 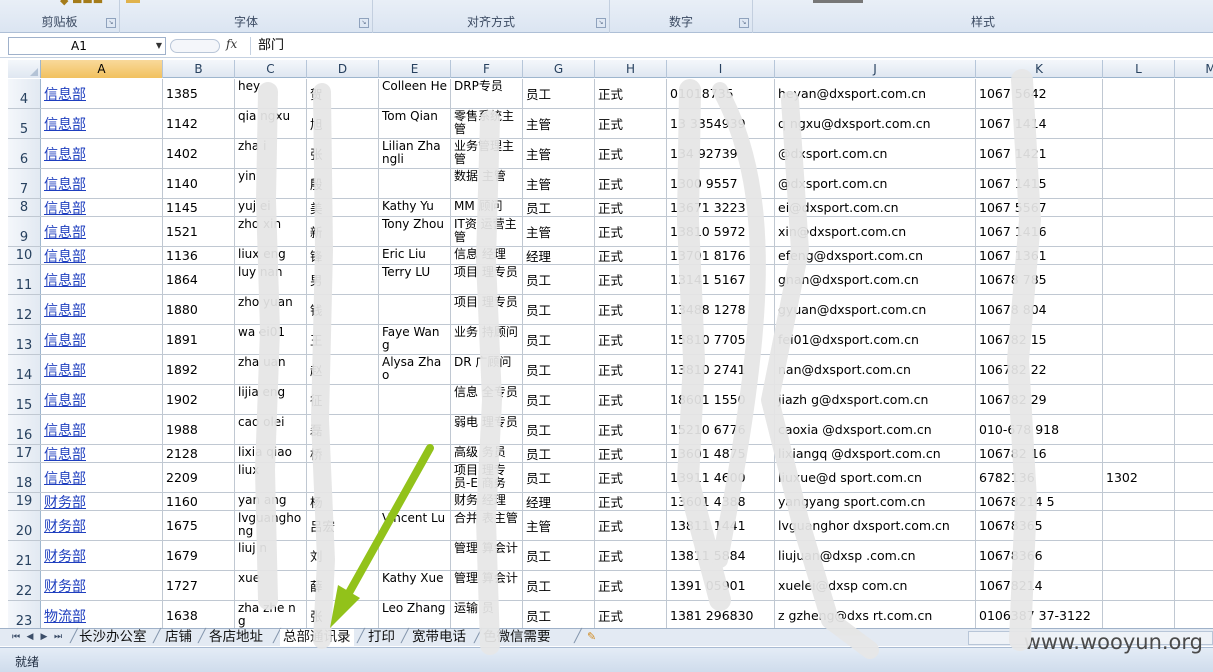 I want to click on row-header: 5, so click(x=24, y=123).